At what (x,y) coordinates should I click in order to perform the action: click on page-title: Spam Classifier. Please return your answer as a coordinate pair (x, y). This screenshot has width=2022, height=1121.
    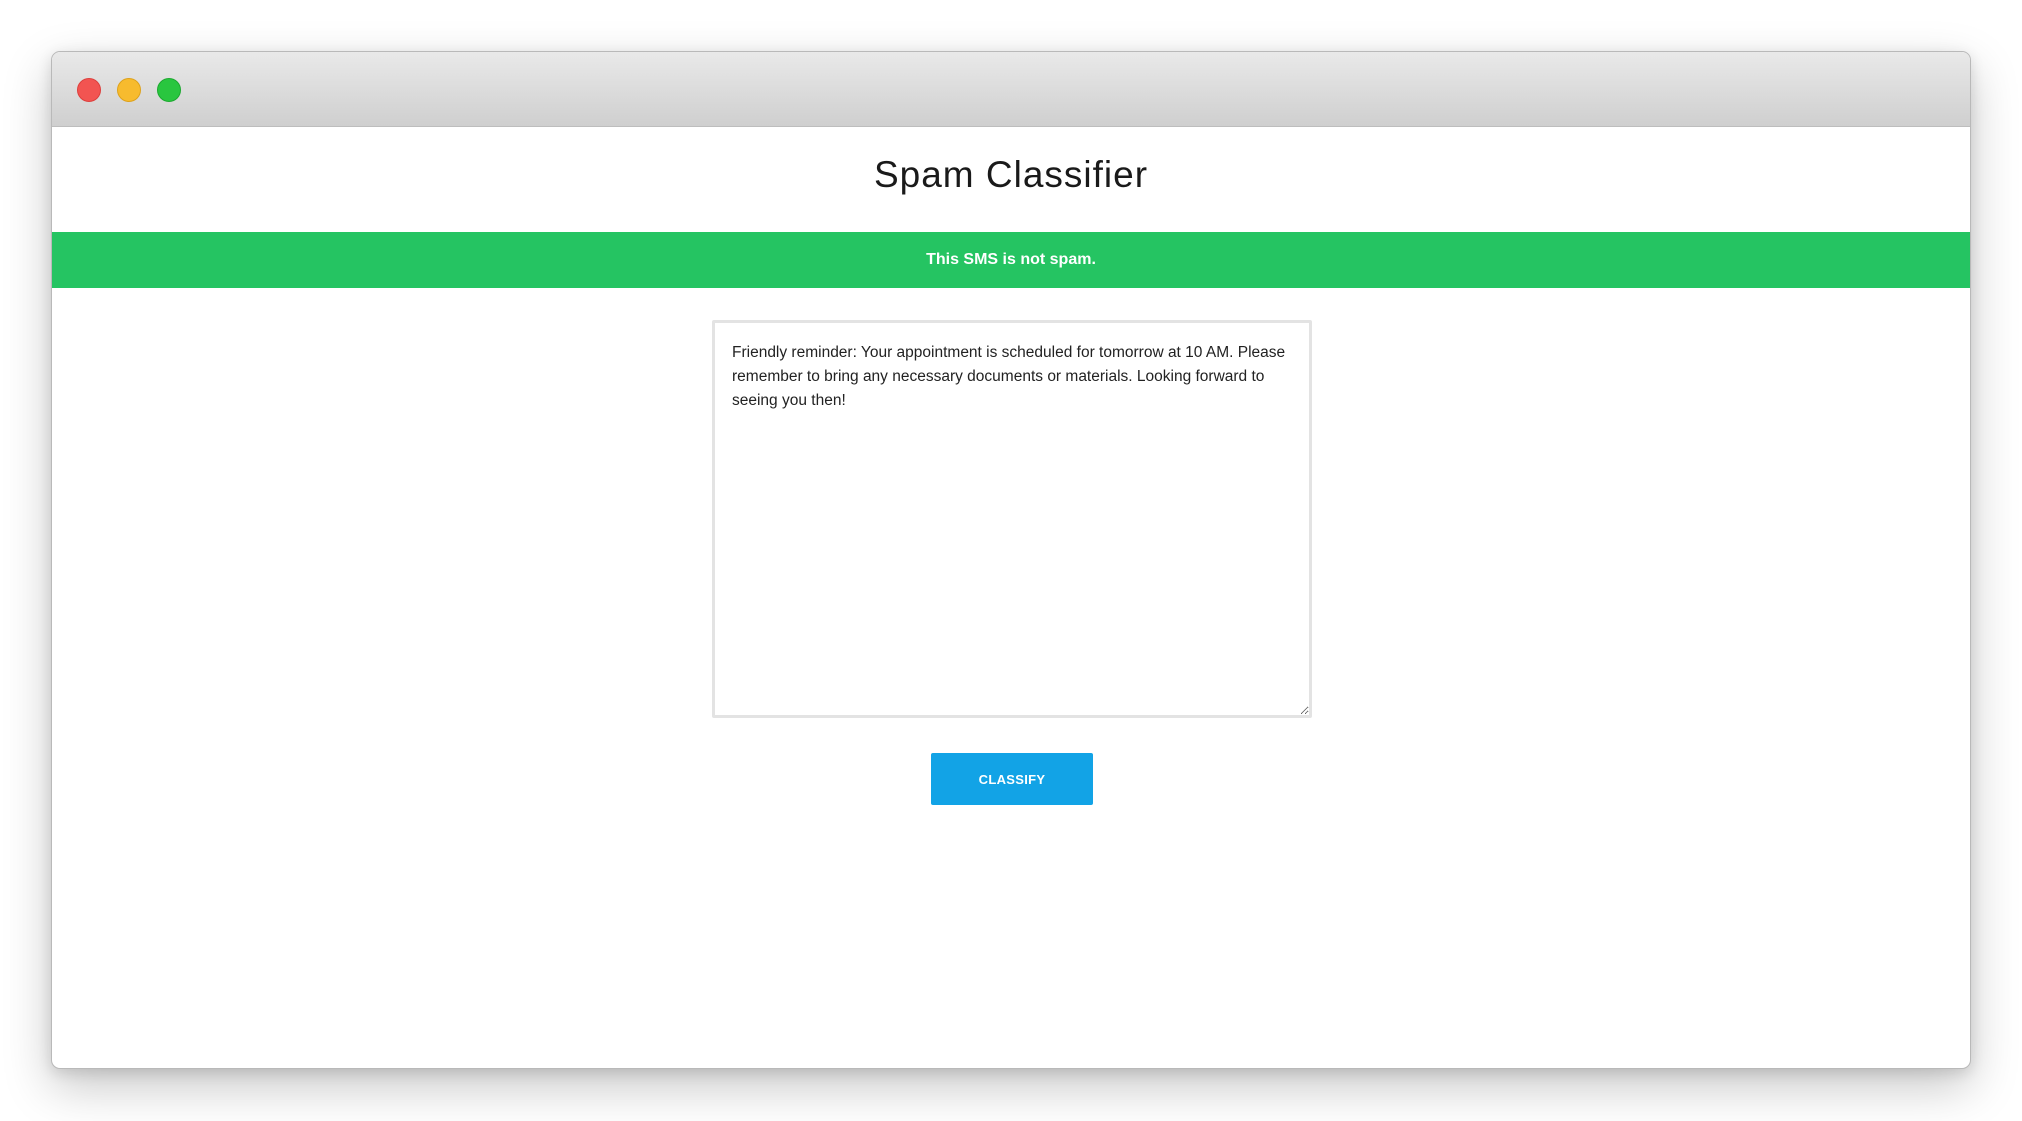
    Looking at the image, I should click on (1011, 174).